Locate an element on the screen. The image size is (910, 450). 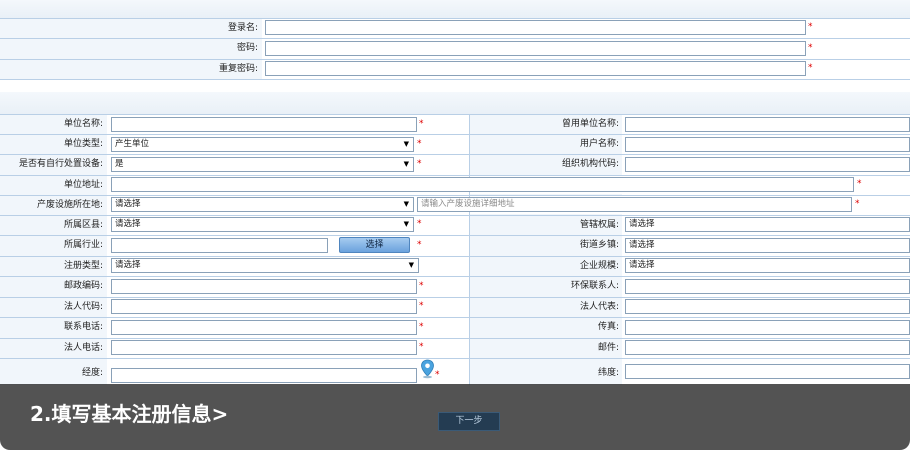
postcode-input is located at coordinates (264, 286).